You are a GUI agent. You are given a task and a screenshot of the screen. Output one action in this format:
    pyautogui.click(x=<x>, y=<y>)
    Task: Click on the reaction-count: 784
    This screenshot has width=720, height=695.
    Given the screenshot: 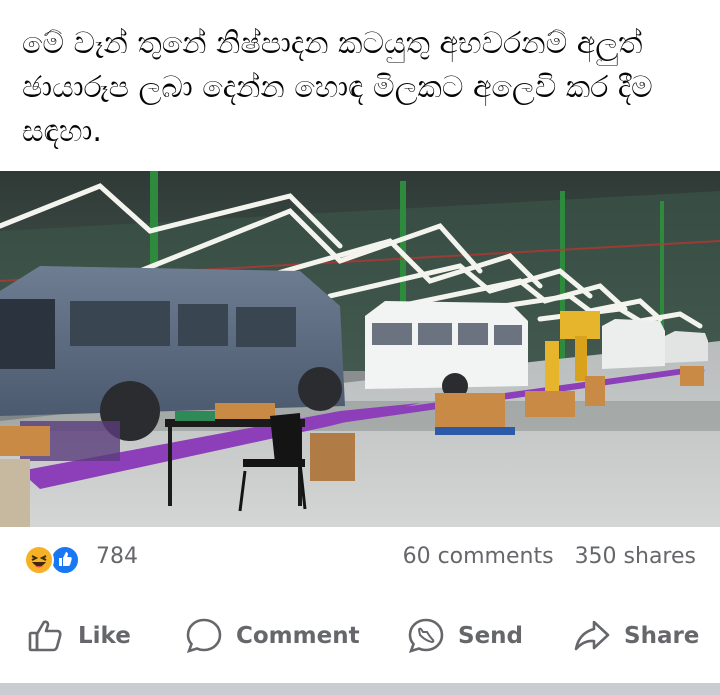 What is the action you would take?
    pyautogui.click(x=117, y=556)
    